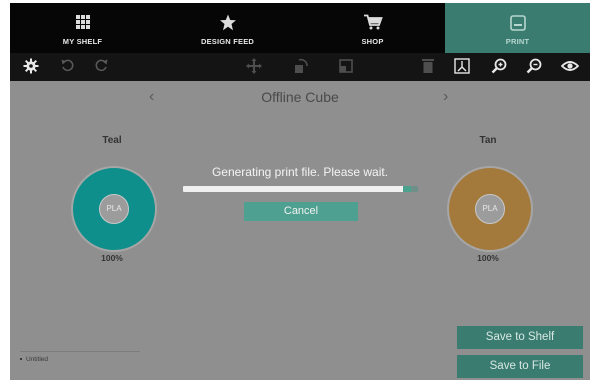  What do you see at coordinates (300, 172) in the screenshot?
I see `progress-message: Generating print file. Please wait.` at bounding box center [300, 172].